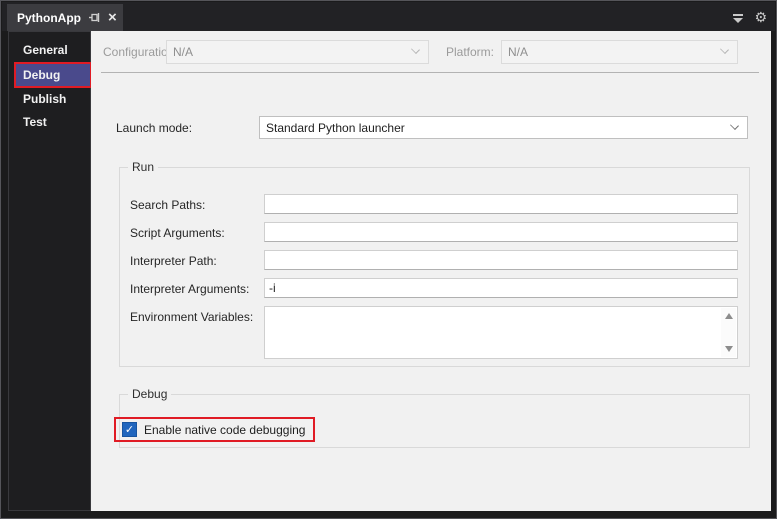 The image size is (777, 519). Describe the element at coordinates (150, 394) in the screenshot. I see `debug-group-title: Debug` at that location.